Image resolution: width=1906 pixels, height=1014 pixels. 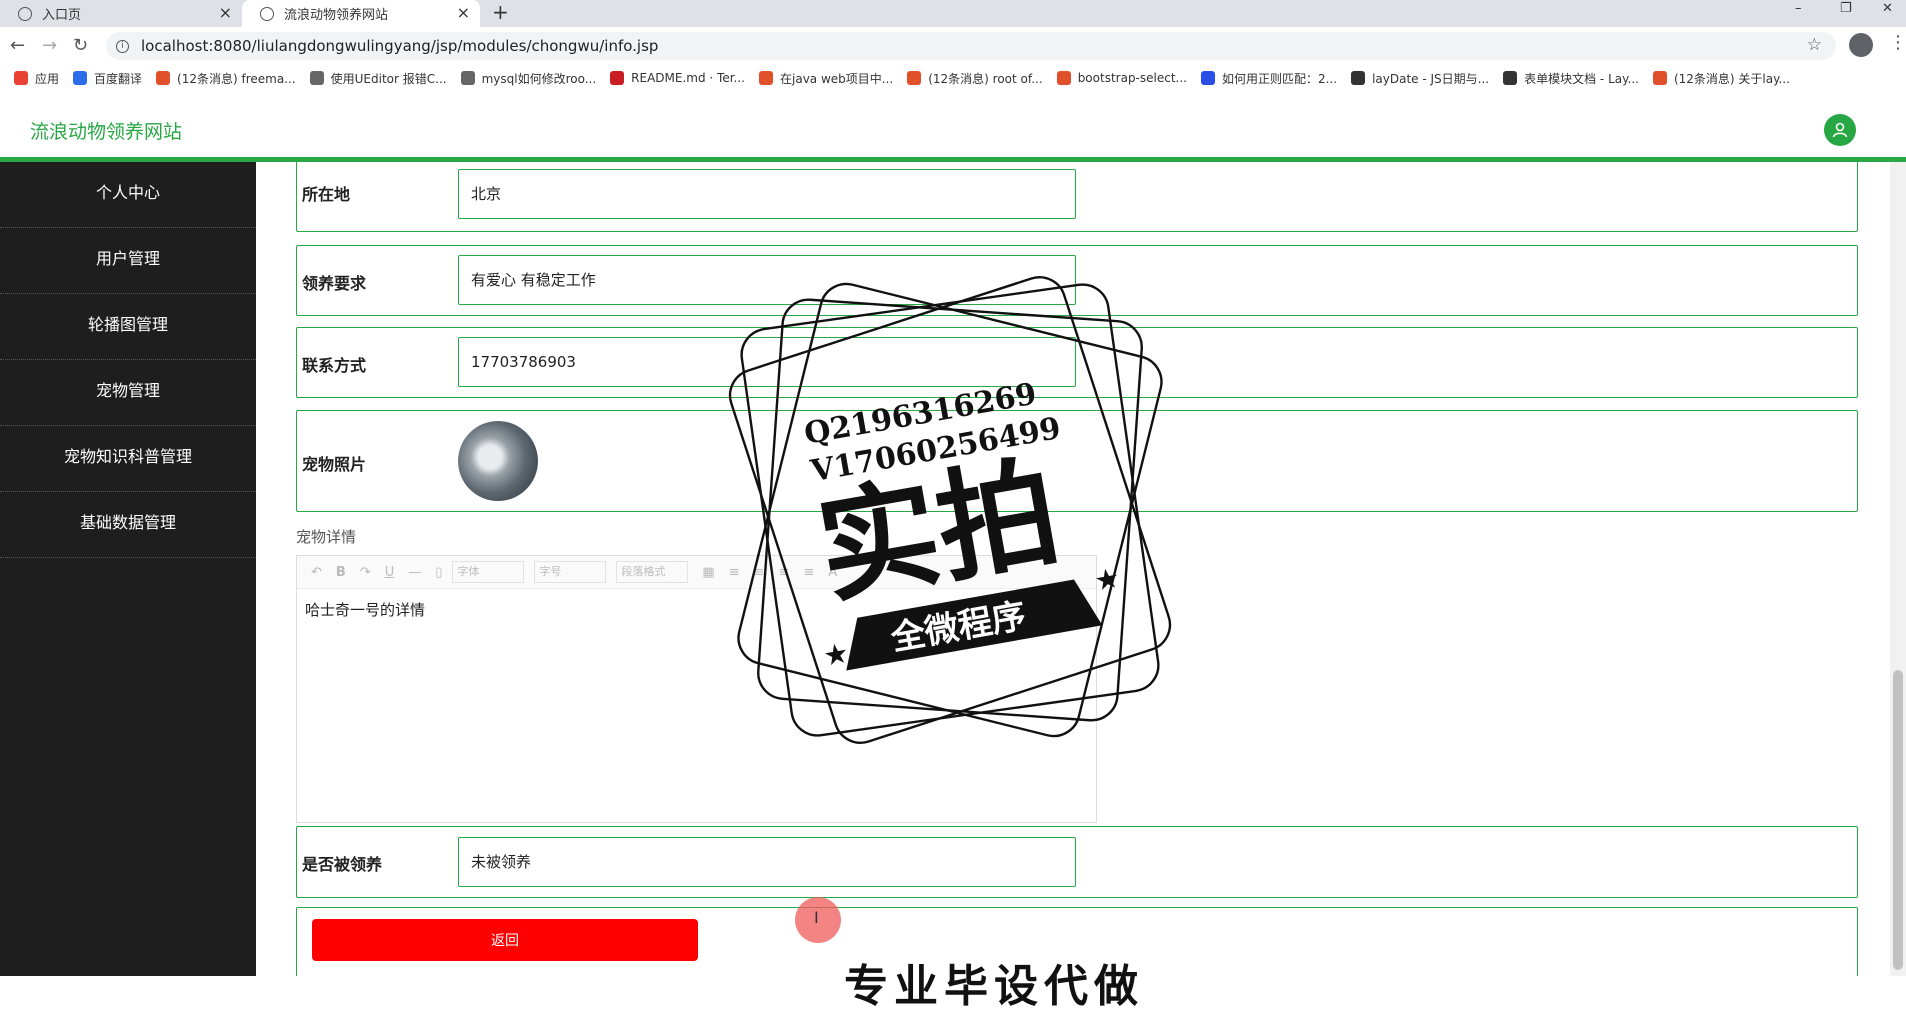 I want to click on editor-content: 哈士奇一号的详情, so click(x=696, y=609).